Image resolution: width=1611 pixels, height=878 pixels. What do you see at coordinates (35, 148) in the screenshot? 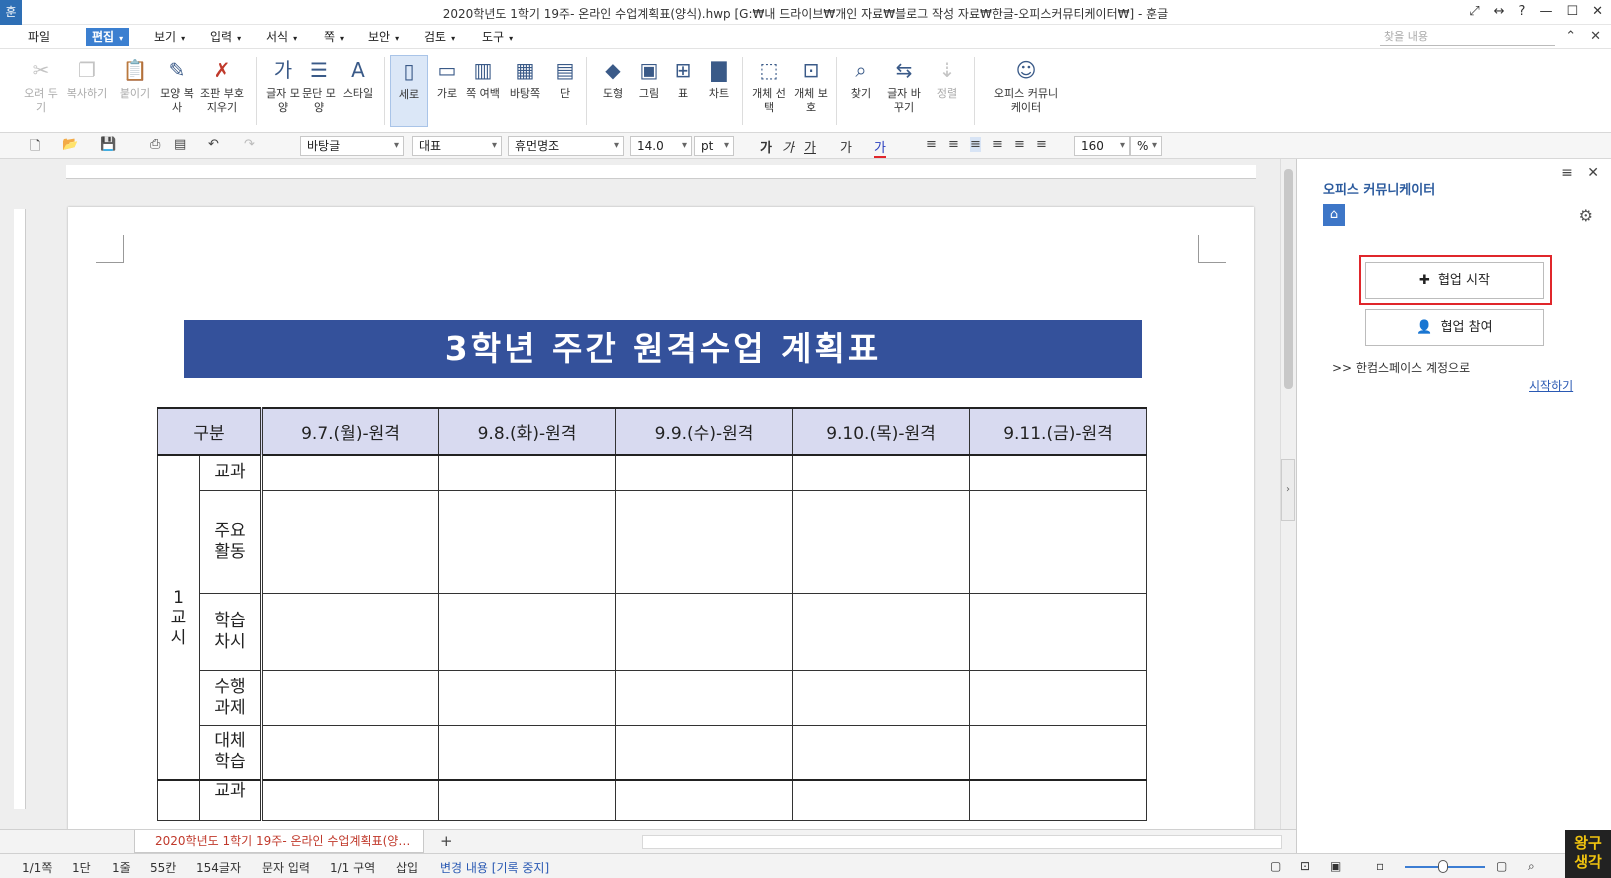
I see `new-doc-icon: 🗋` at bounding box center [35, 148].